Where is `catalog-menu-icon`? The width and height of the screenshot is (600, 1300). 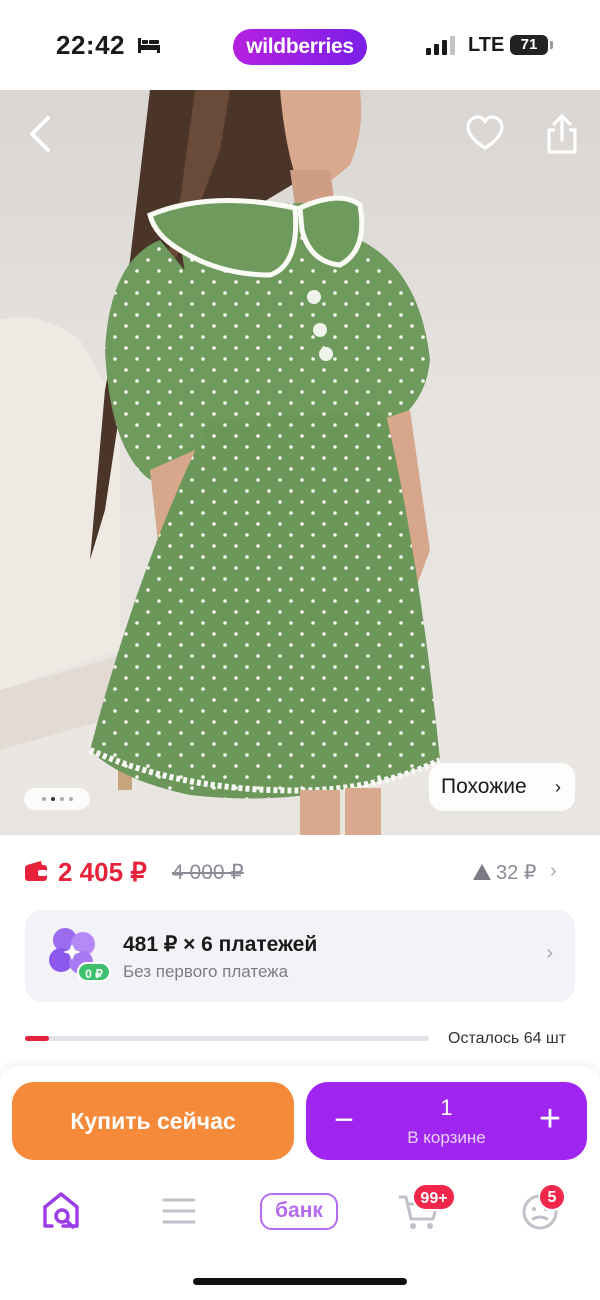 catalog-menu-icon is located at coordinates (179, 1211).